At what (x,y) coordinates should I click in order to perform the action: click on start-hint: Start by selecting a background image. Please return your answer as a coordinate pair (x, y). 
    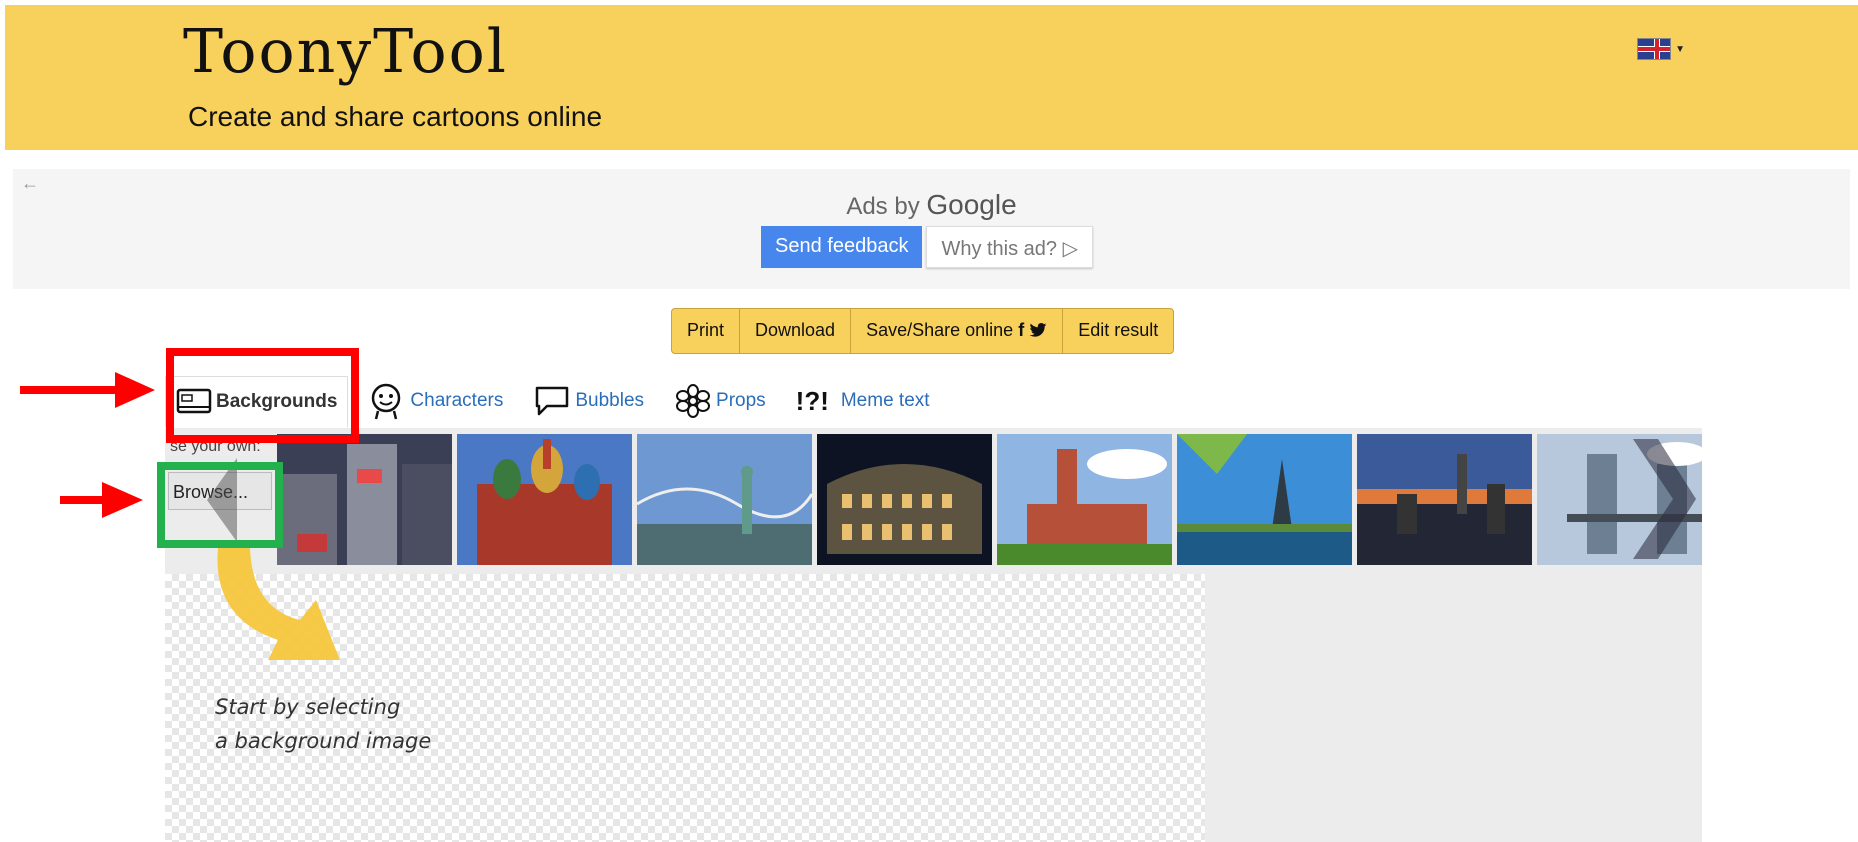
    Looking at the image, I should click on (323, 724).